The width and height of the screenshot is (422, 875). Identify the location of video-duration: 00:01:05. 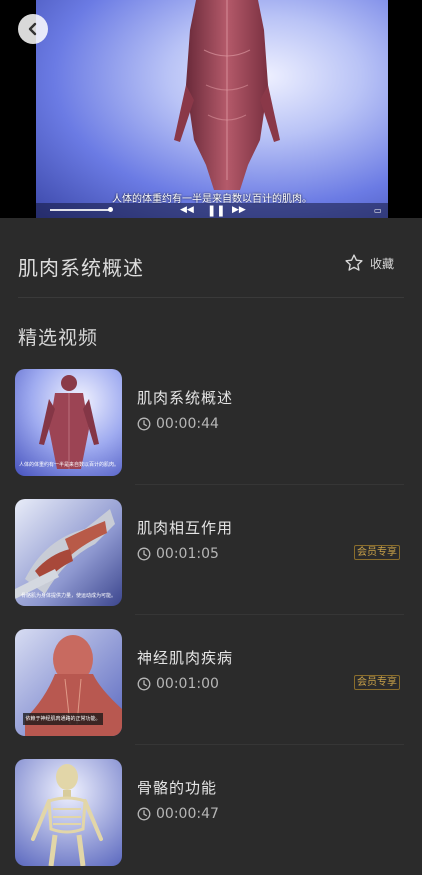
(187, 554).